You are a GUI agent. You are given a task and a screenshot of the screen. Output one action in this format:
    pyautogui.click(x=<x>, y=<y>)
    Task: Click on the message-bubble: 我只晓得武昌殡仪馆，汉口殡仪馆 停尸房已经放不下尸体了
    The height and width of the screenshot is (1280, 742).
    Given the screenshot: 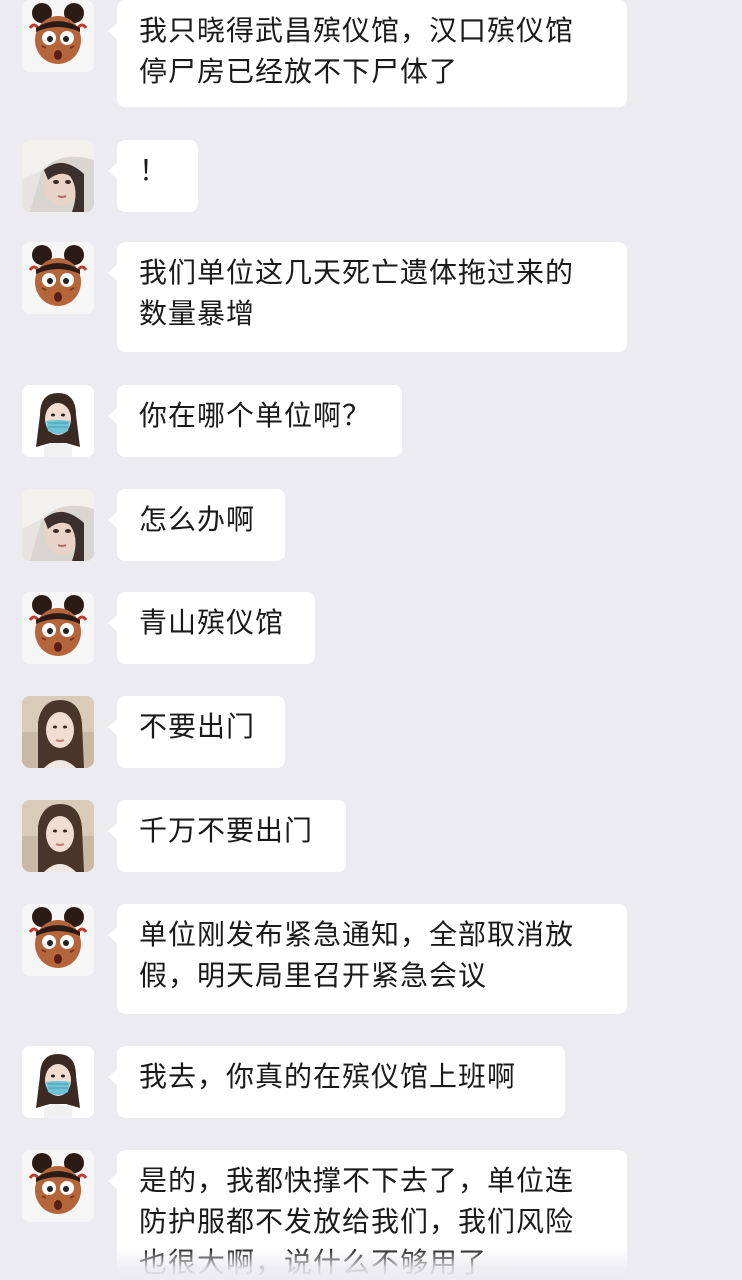 What is the action you would take?
    pyautogui.click(x=367, y=53)
    